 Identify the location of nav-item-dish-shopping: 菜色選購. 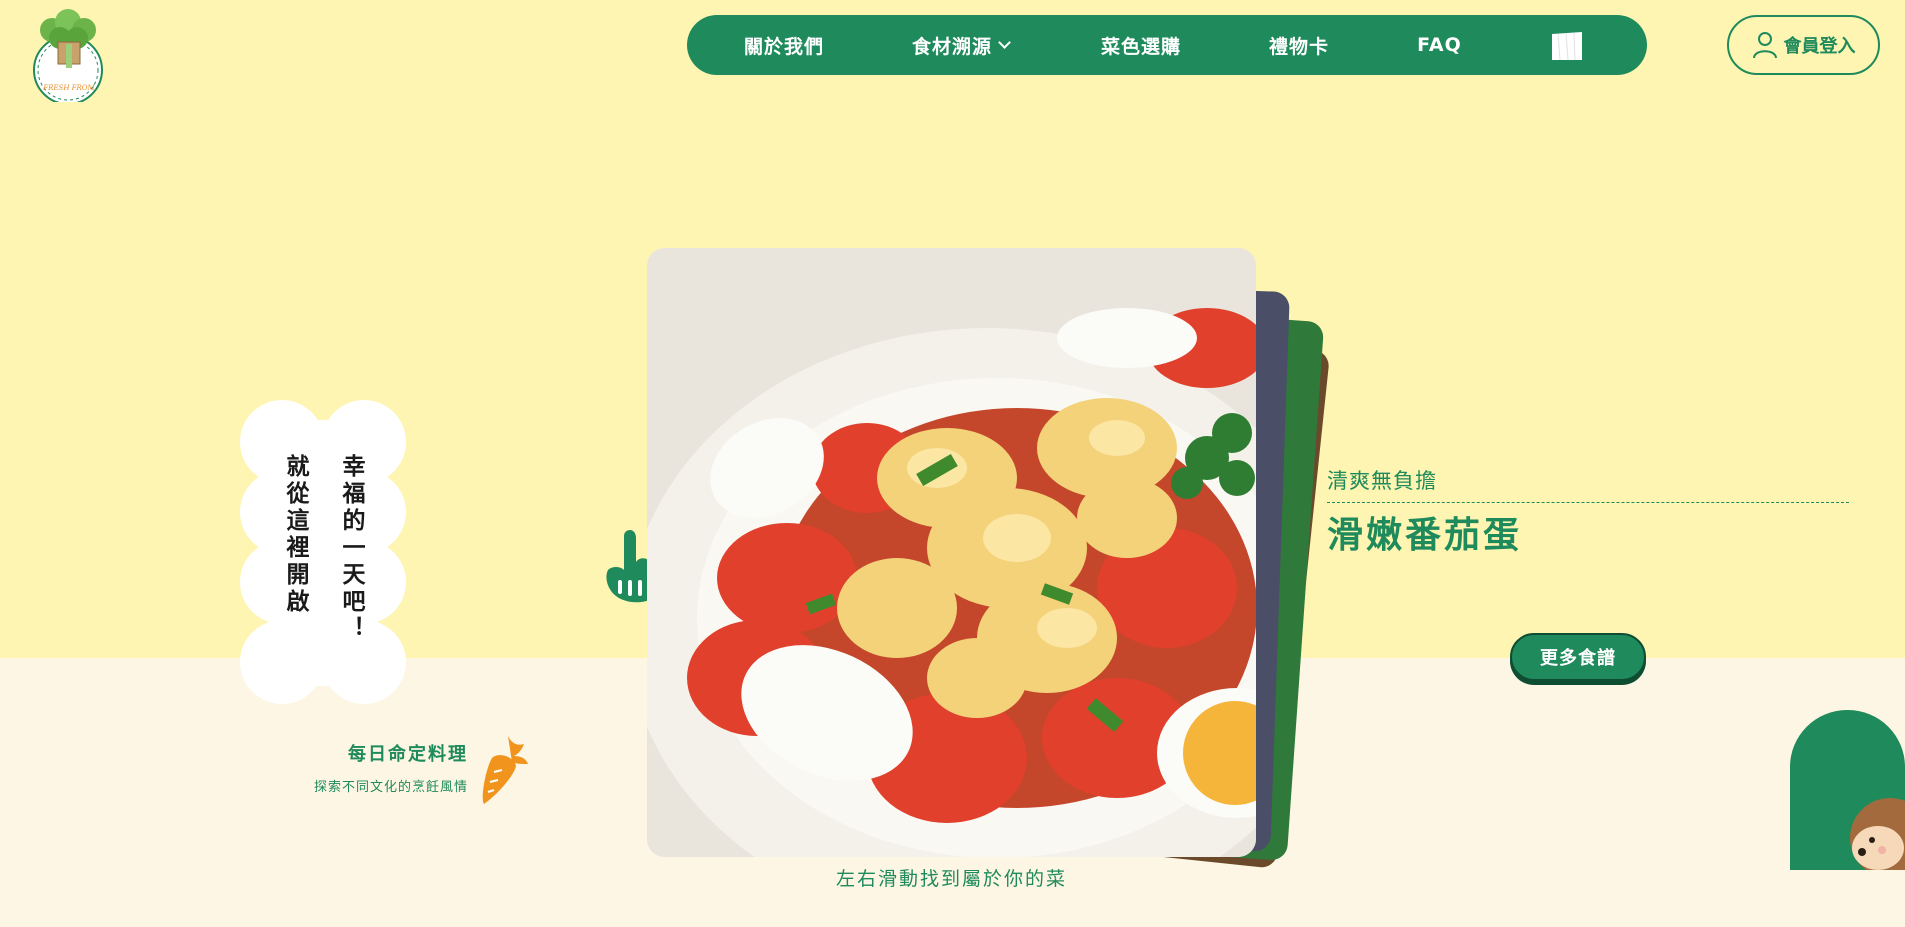
(1141, 45).